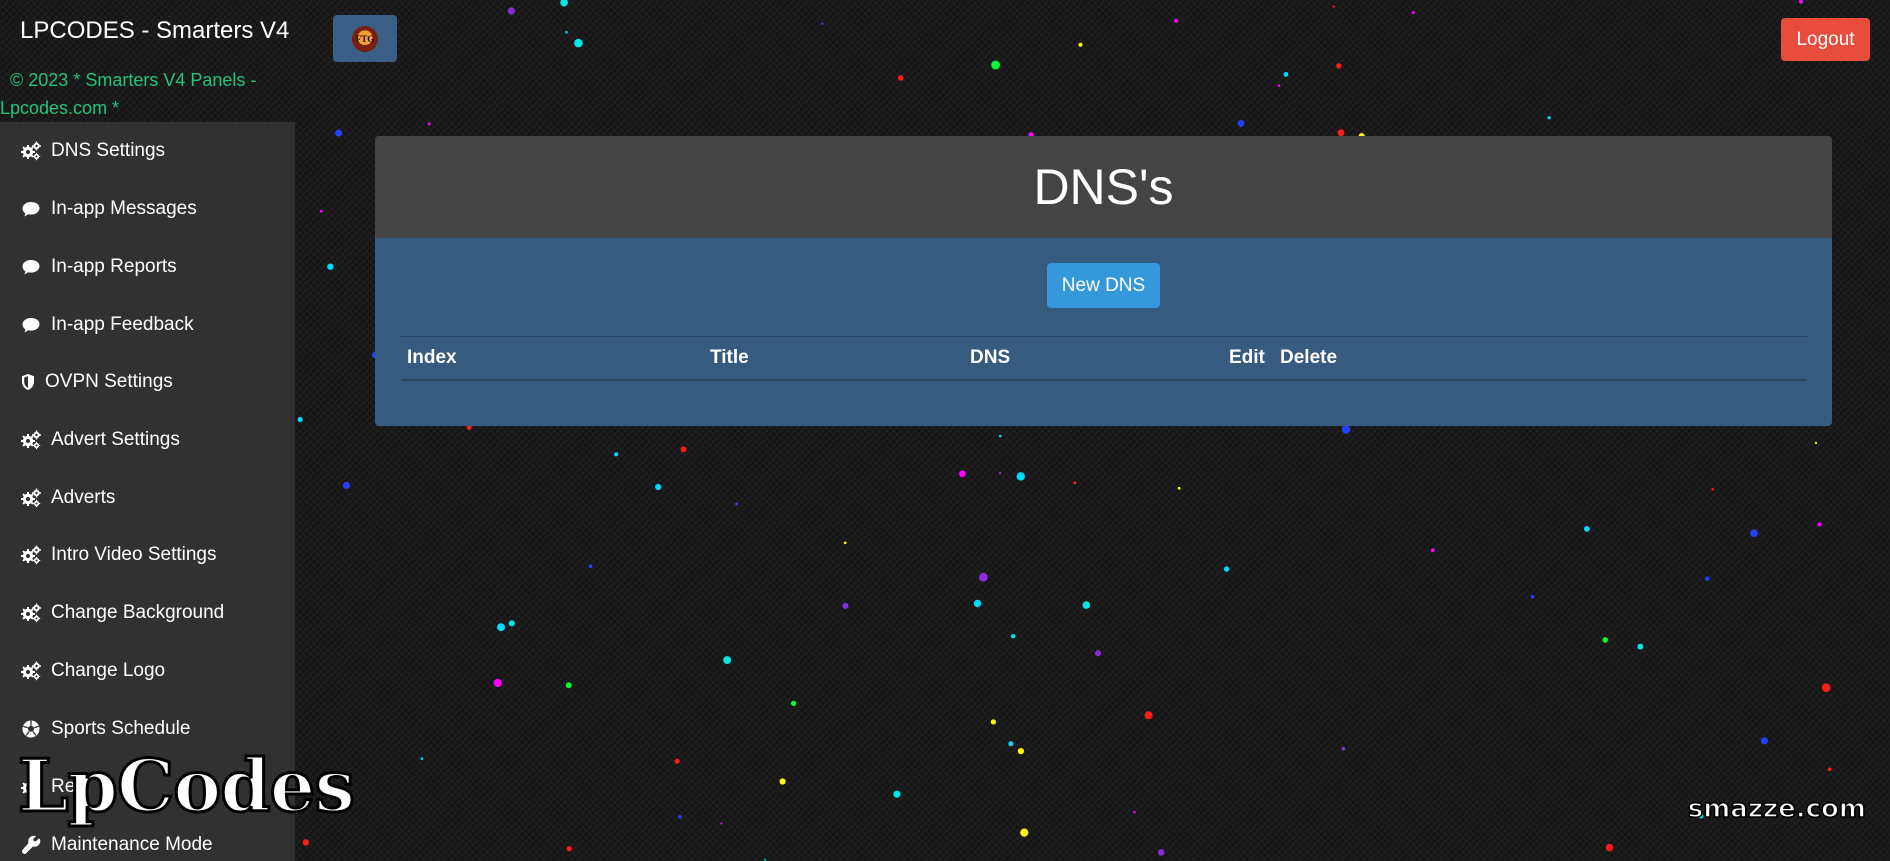  Describe the element at coordinates (147, 555) in the screenshot. I see `sidebar-item-intro-video-settings: Intro Video Settings` at that location.